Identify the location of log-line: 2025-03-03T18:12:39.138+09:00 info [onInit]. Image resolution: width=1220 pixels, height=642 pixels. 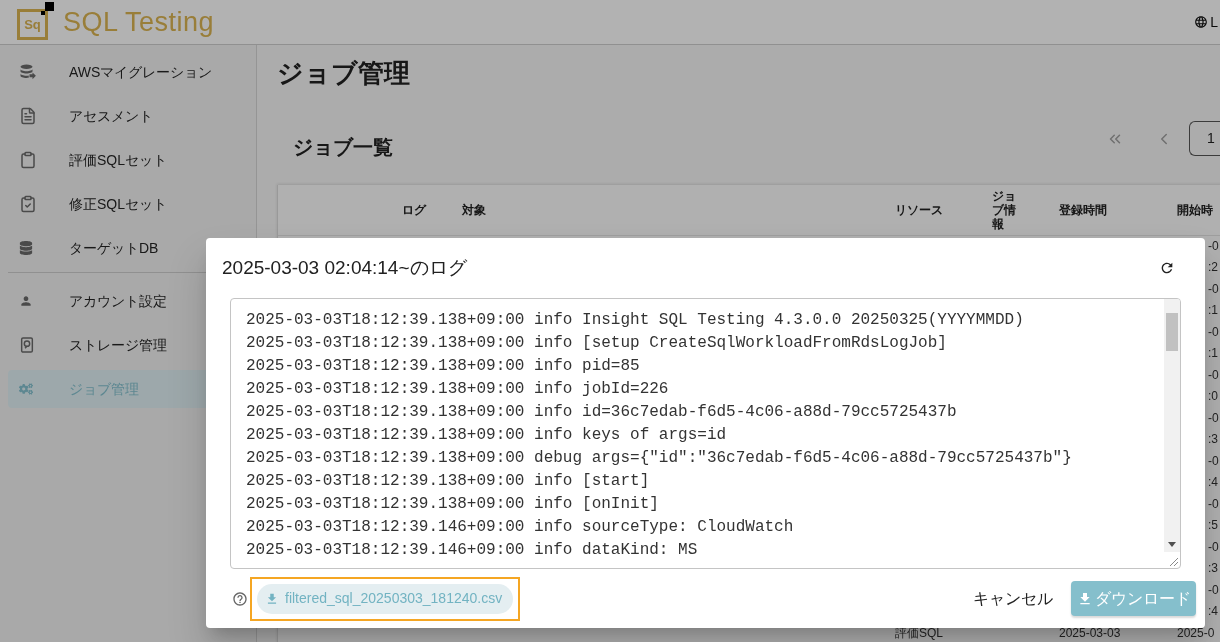
(452, 504).